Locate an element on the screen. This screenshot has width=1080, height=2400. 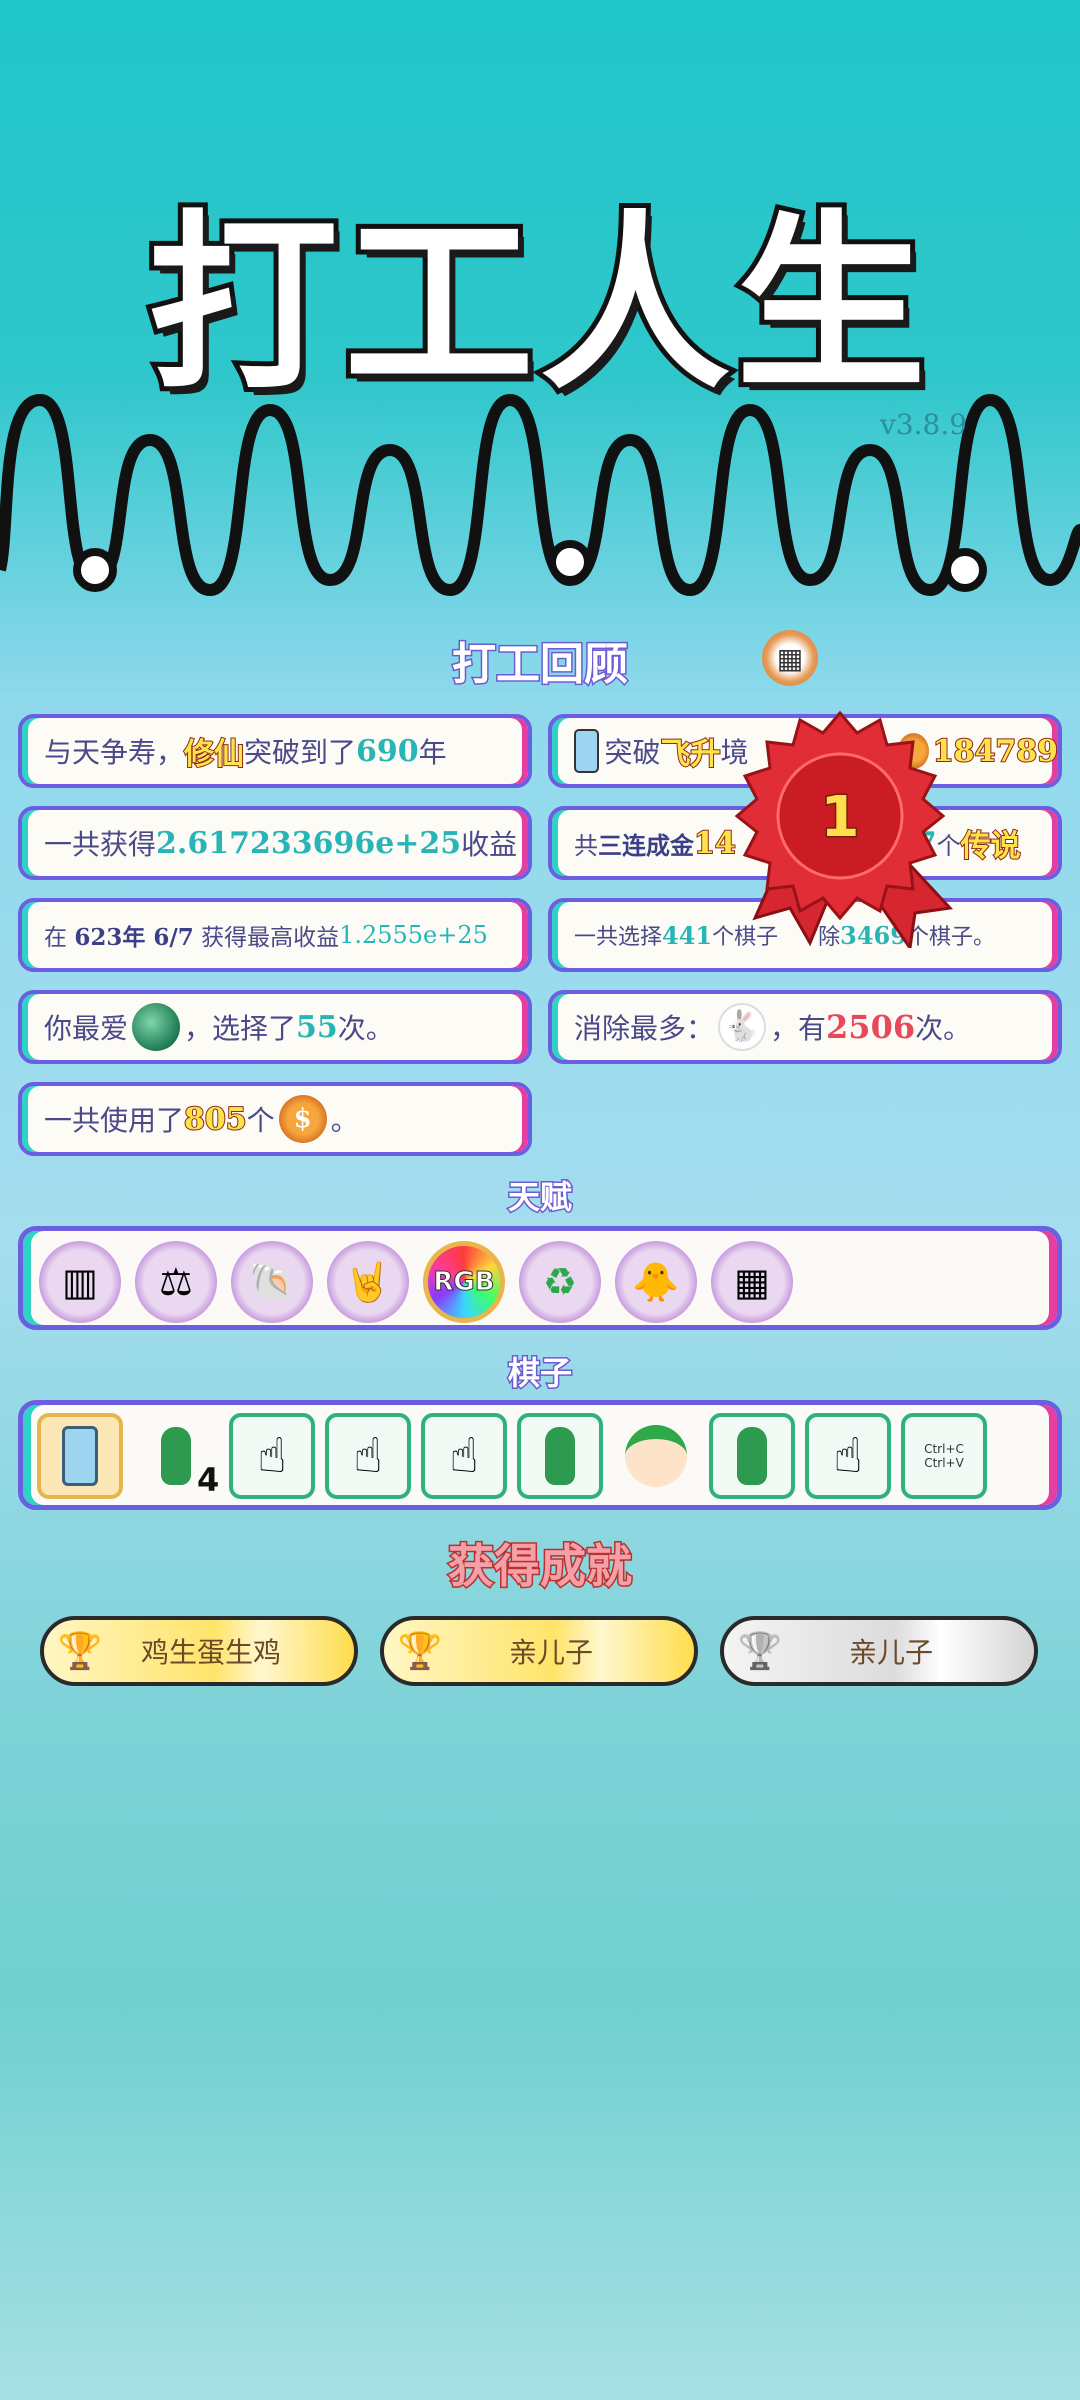
rank-badge: 1 is located at coordinates (844, 829).